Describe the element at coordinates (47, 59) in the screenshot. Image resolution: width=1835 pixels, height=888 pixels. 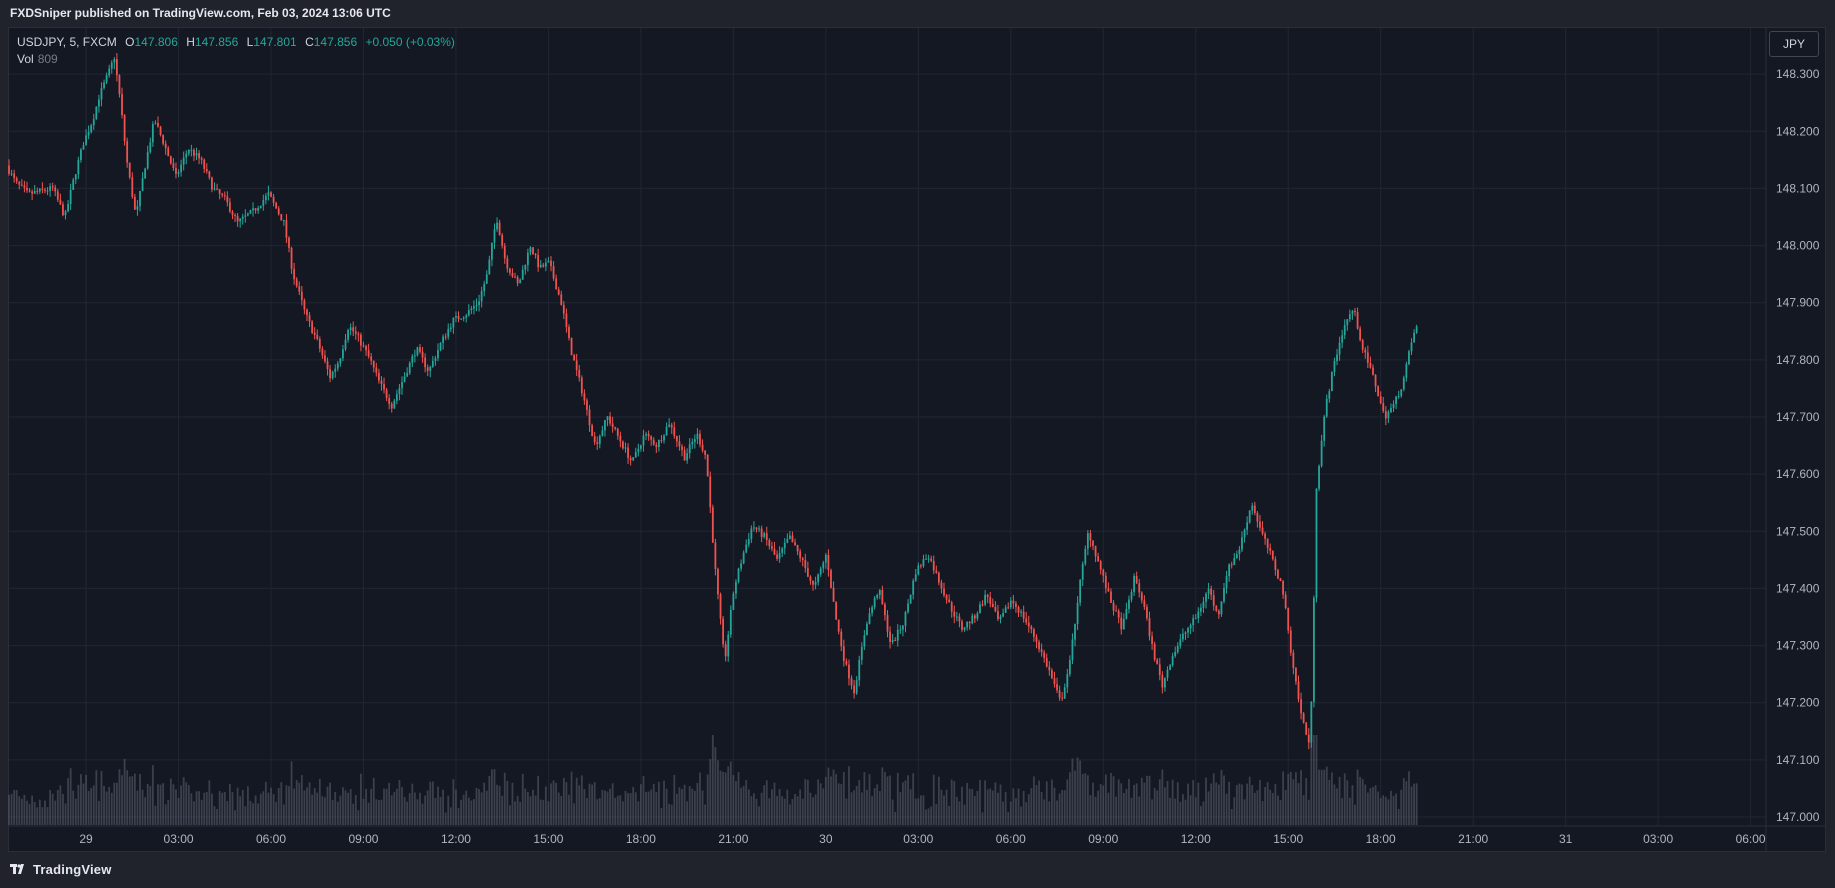
I see `volume-value: 809` at that location.